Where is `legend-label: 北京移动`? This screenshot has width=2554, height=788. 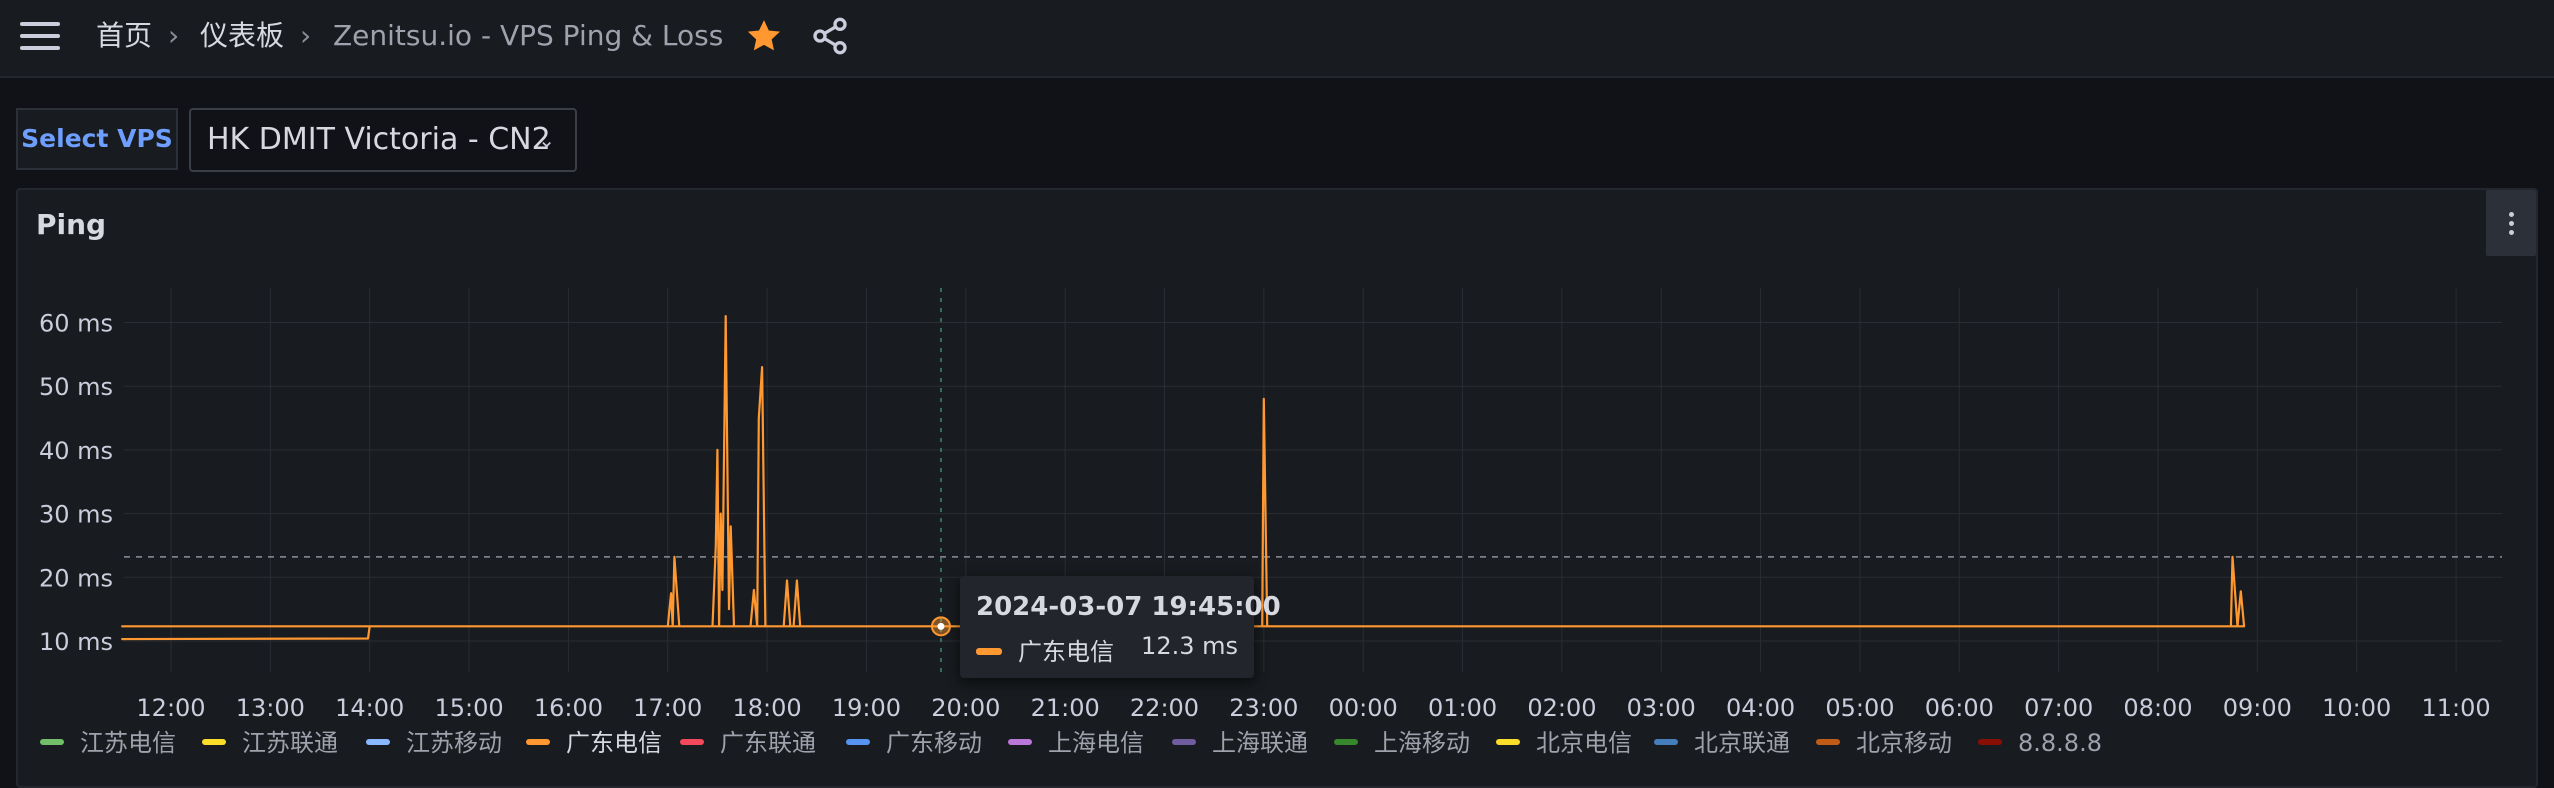 legend-label: 北京移动 is located at coordinates (1904, 743).